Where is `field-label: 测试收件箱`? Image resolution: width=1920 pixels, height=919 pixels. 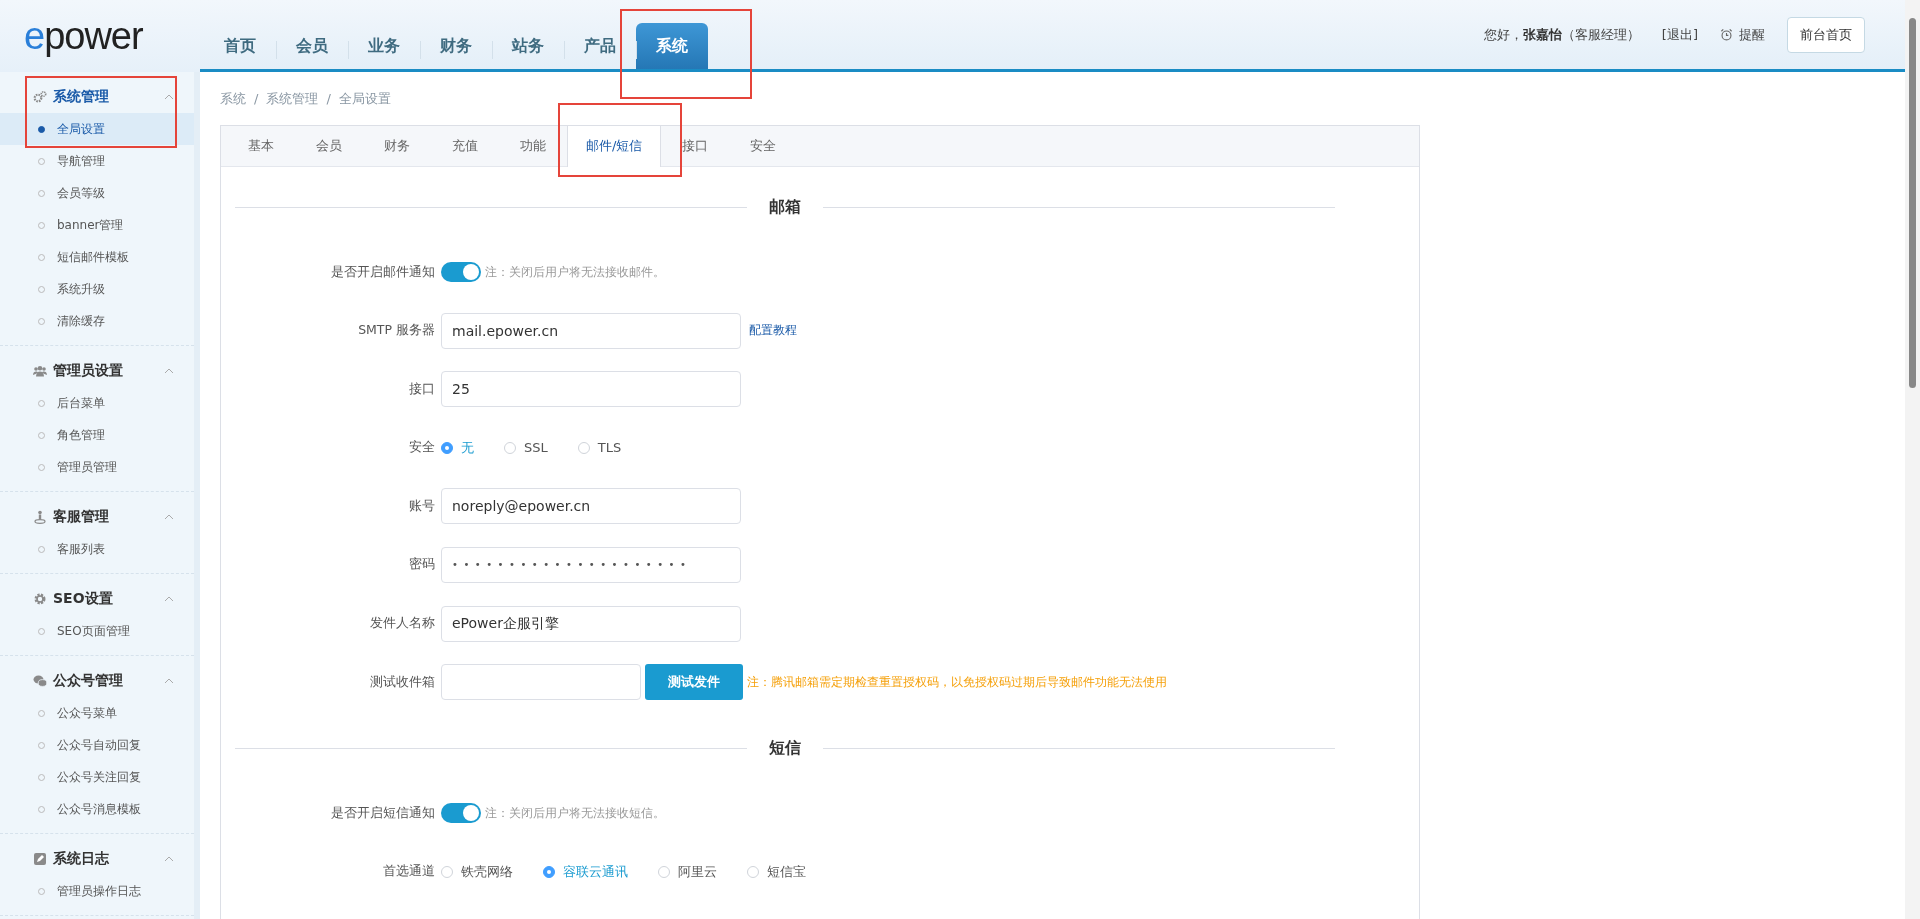
field-label: 测试收件箱 is located at coordinates (402, 682).